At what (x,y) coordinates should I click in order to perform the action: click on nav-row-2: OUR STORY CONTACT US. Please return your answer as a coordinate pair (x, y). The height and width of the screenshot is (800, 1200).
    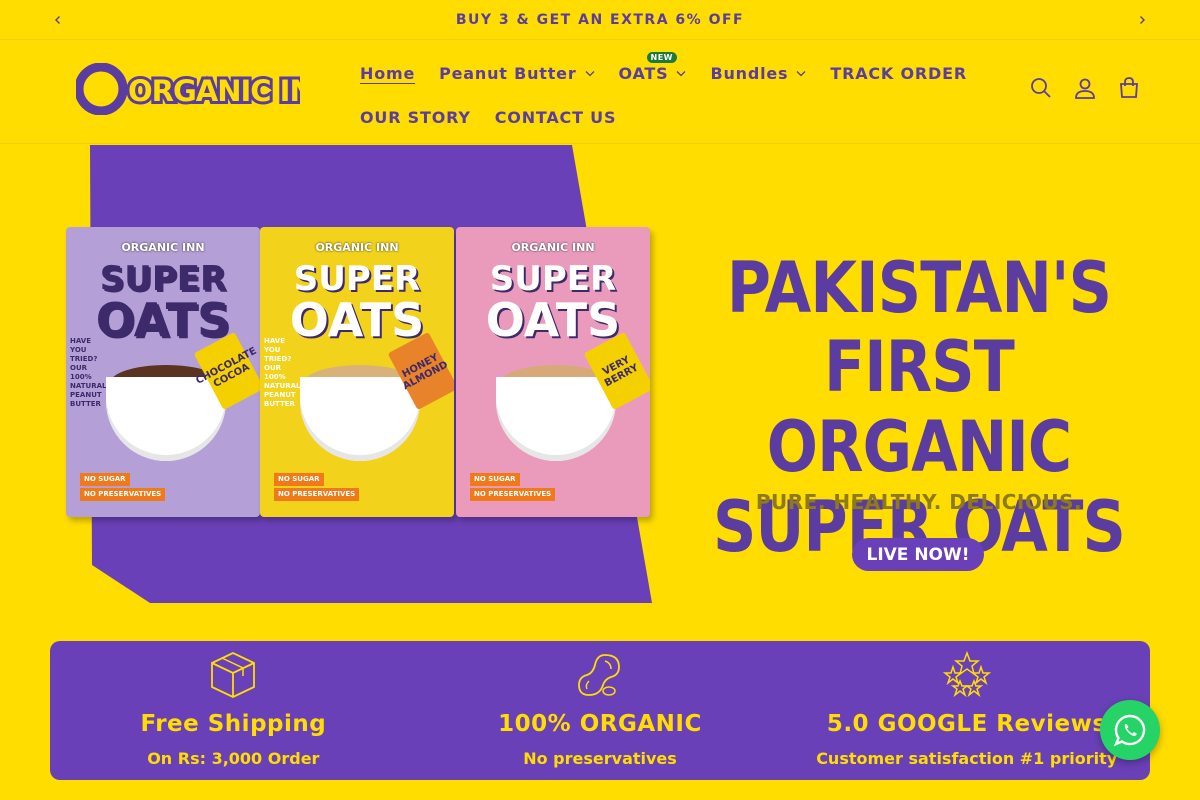
    Looking at the image, I should click on (668, 117).